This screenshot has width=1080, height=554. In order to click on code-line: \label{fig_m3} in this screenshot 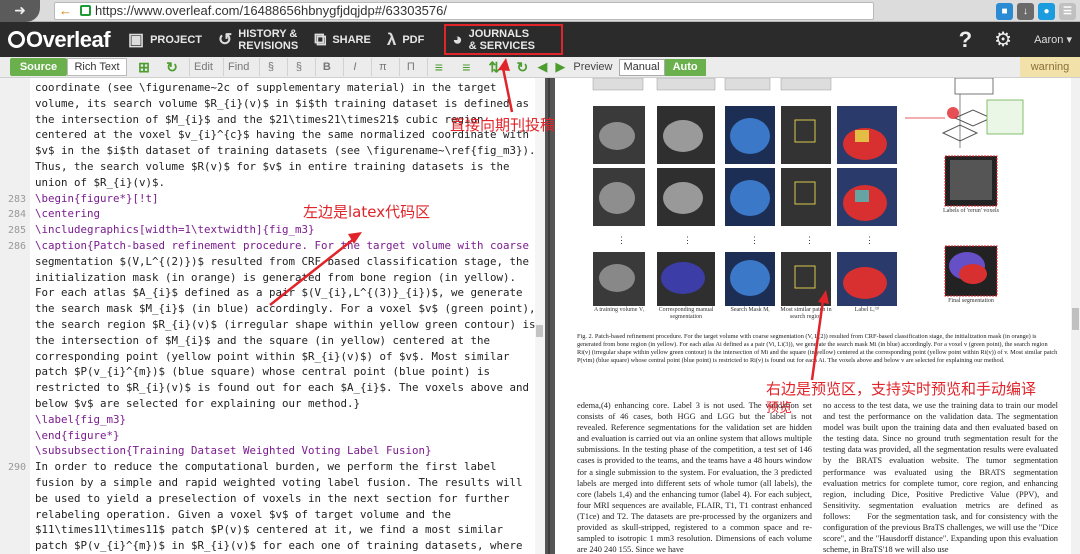, I will do `click(272, 420)`.